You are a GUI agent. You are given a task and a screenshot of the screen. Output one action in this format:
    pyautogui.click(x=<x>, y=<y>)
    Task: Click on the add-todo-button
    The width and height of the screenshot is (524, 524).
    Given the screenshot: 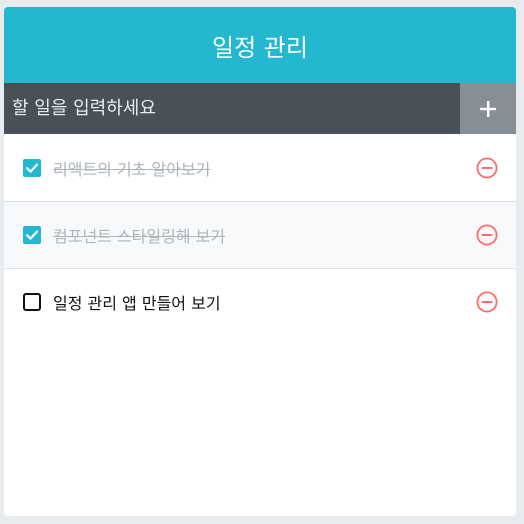 What is the action you would take?
    pyautogui.click(x=488, y=108)
    